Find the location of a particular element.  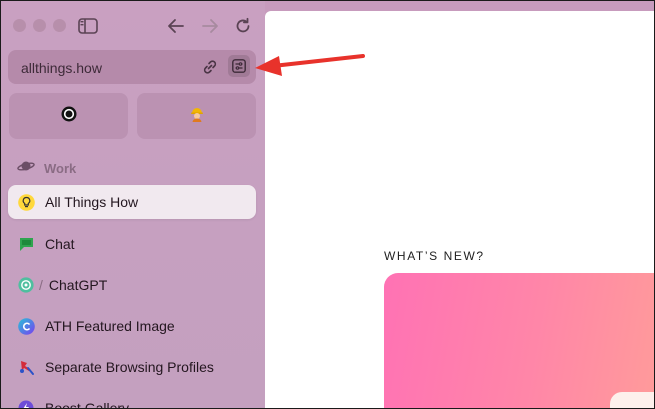

whats-new-heading: WHAT’S NEW? is located at coordinates (434, 256).